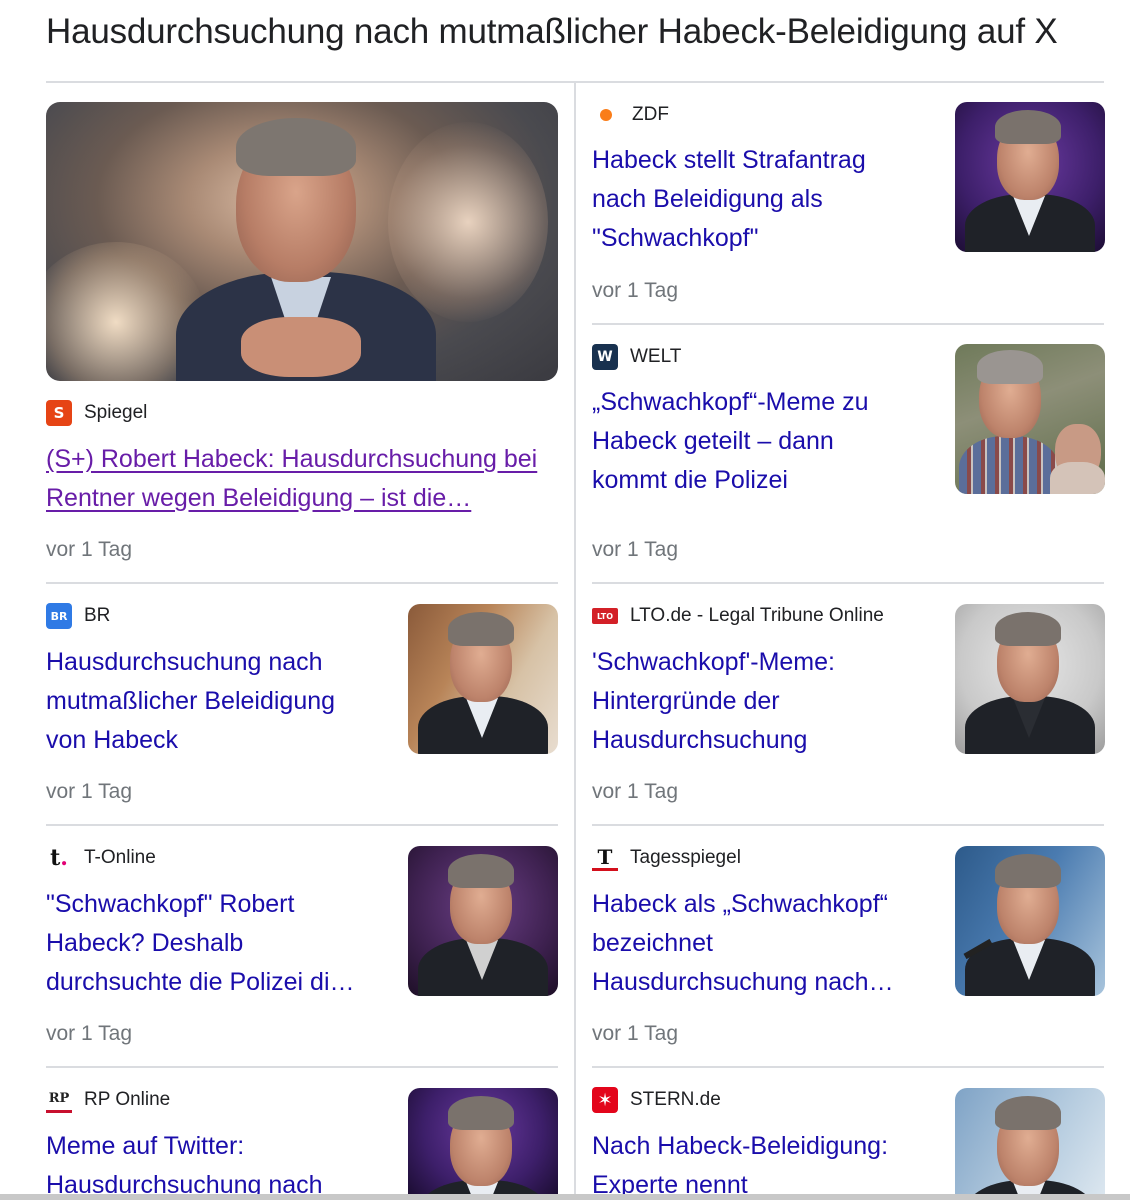 This screenshot has width=1130, height=1200. What do you see at coordinates (184, 1163) in the screenshot?
I see `headline-link: Meme auf Twitter: Hausdurchsuchung nach` at bounding box center [184, 1163].